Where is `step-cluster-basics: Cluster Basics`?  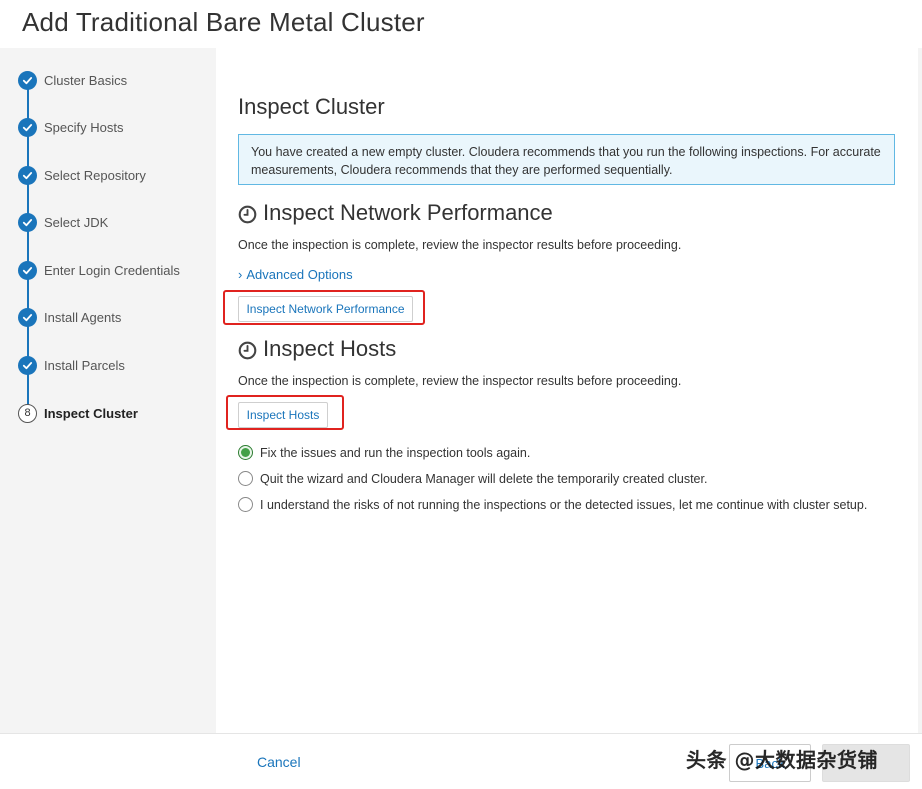 step-cluster-basics: Cluster Basics is located at coordinates (115, 80).